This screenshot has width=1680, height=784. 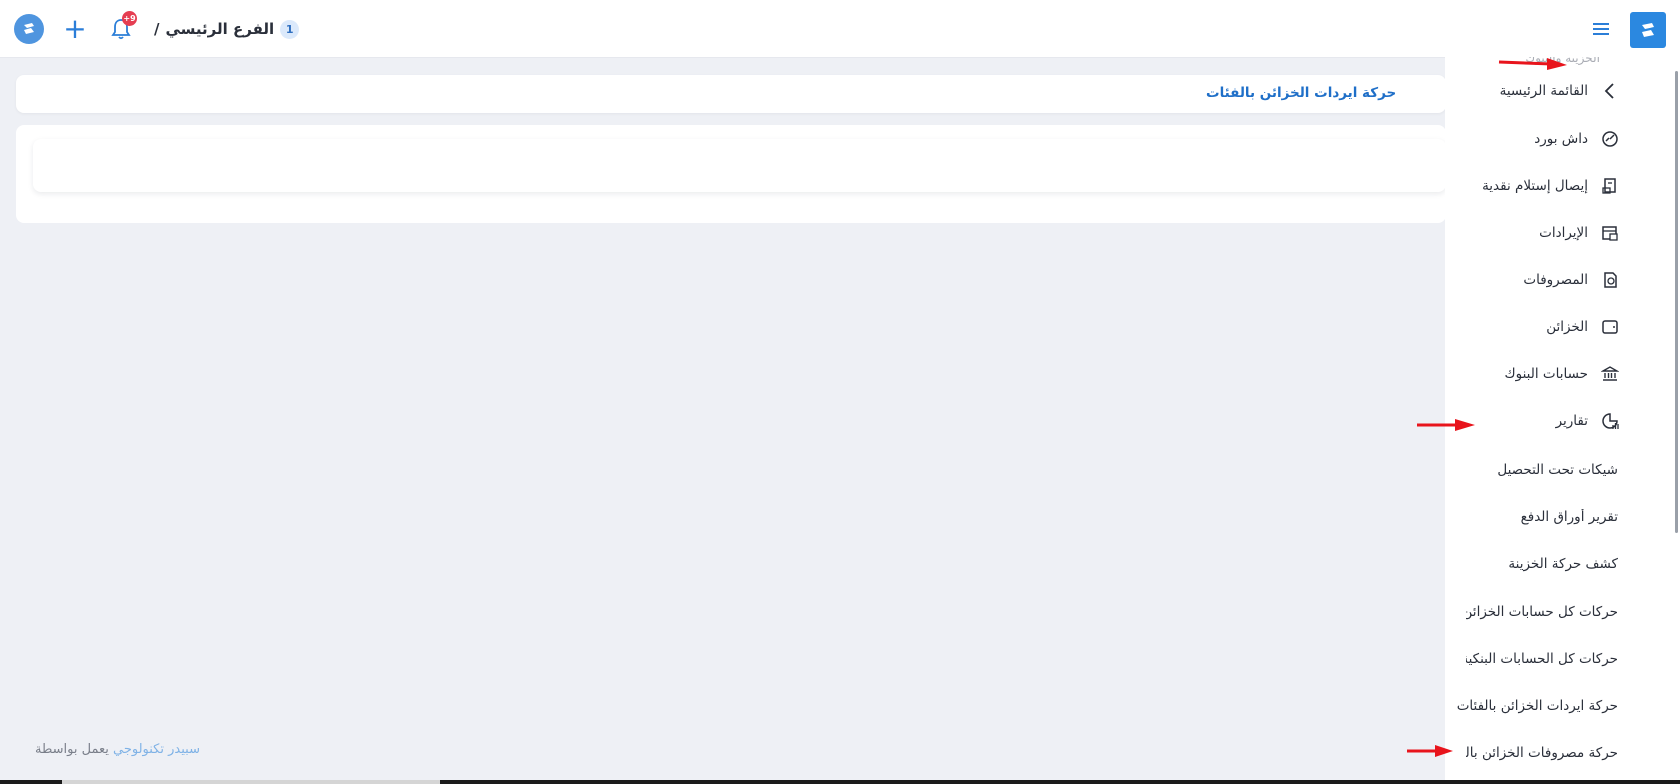 What do you see at coordinates (290, 29) in the screenshot?
I see `branch-number: 1` at bounding box center [290, 29].